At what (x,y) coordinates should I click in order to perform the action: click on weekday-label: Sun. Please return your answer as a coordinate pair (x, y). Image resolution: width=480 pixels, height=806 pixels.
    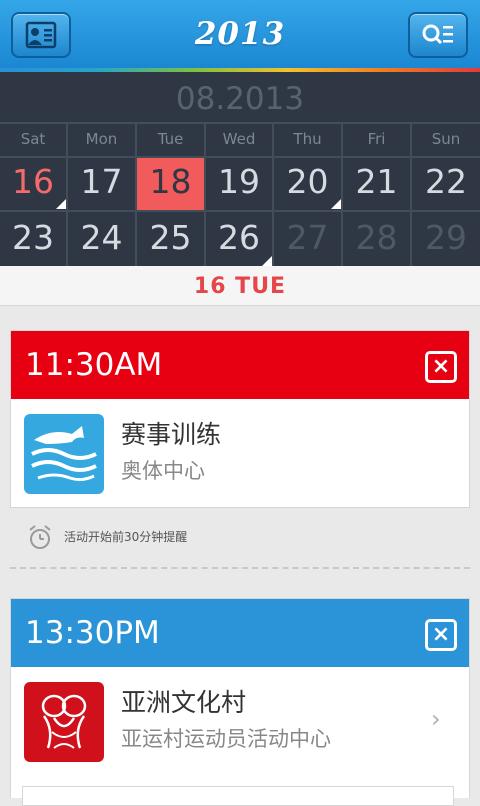
    Looking at the image, I should click on (446, 139).